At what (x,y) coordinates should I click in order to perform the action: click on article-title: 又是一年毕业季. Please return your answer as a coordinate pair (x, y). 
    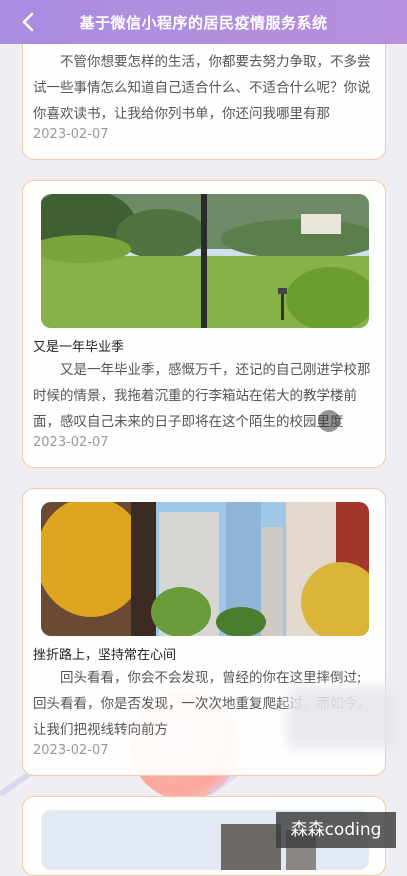
    Looking at the image, I should click on (79, 347).